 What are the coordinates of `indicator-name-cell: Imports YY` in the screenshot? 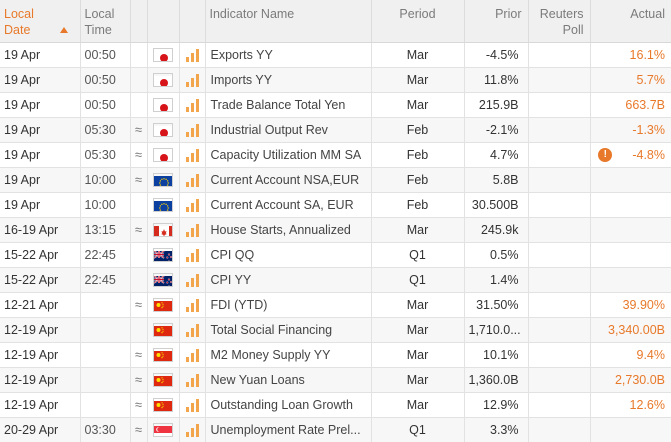 It's located at (288, 80).